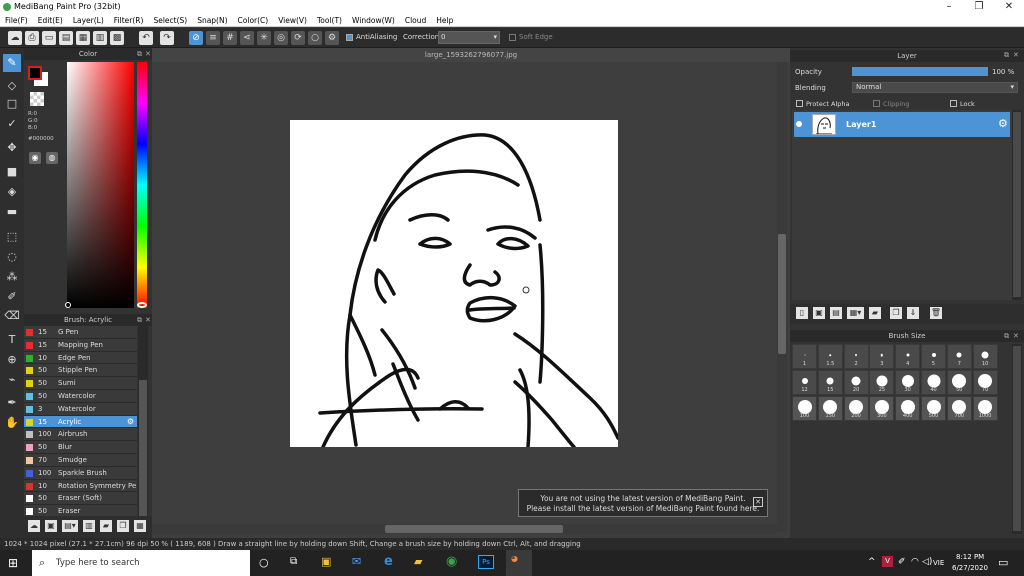  What do you see at coordinates (129, 20) in the screenshot?
I see `menu-filter: Filter(R)` at bounding box center [129, 20].